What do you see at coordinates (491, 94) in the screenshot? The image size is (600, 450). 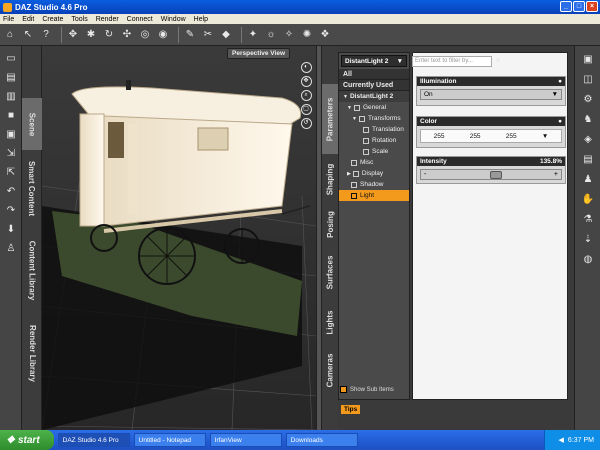 I see `illumination-dropdown: On ▼` at bounding box center [491, 94].